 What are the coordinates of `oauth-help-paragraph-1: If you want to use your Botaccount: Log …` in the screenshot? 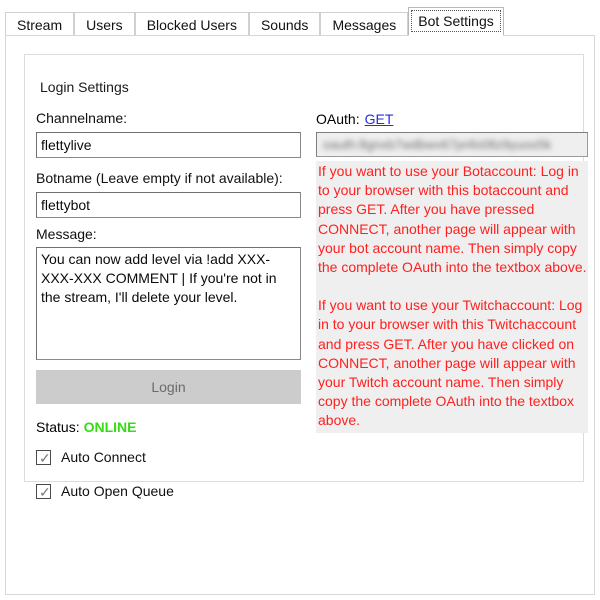 It's located at (452, 219).